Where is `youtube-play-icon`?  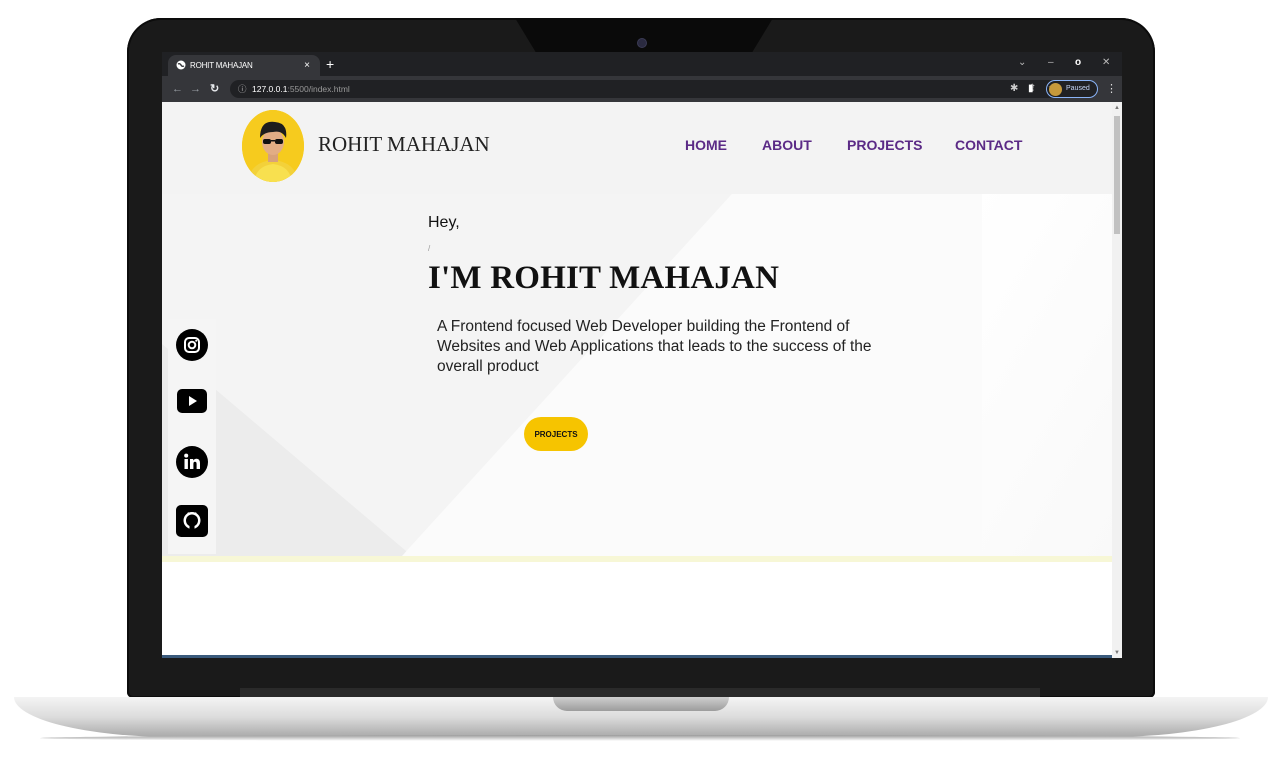
youtube-play-icon is located at coordinates (193, 401).